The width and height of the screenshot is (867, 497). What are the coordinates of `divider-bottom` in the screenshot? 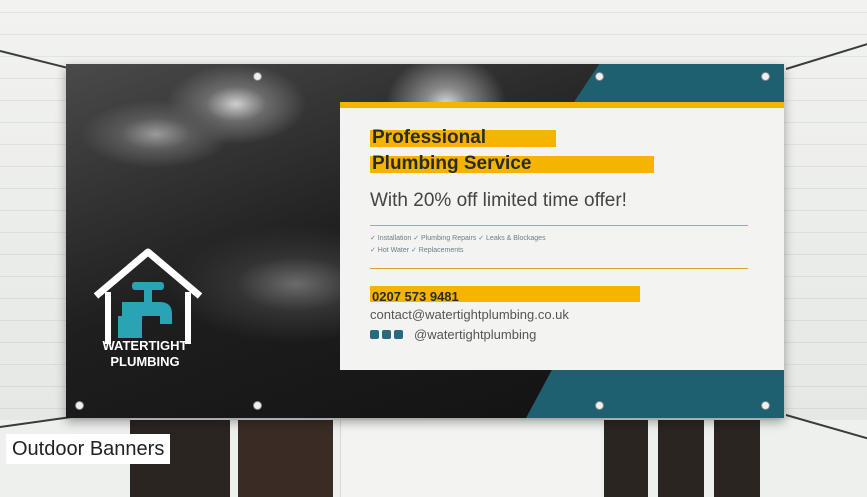 It's located at (559, 268).